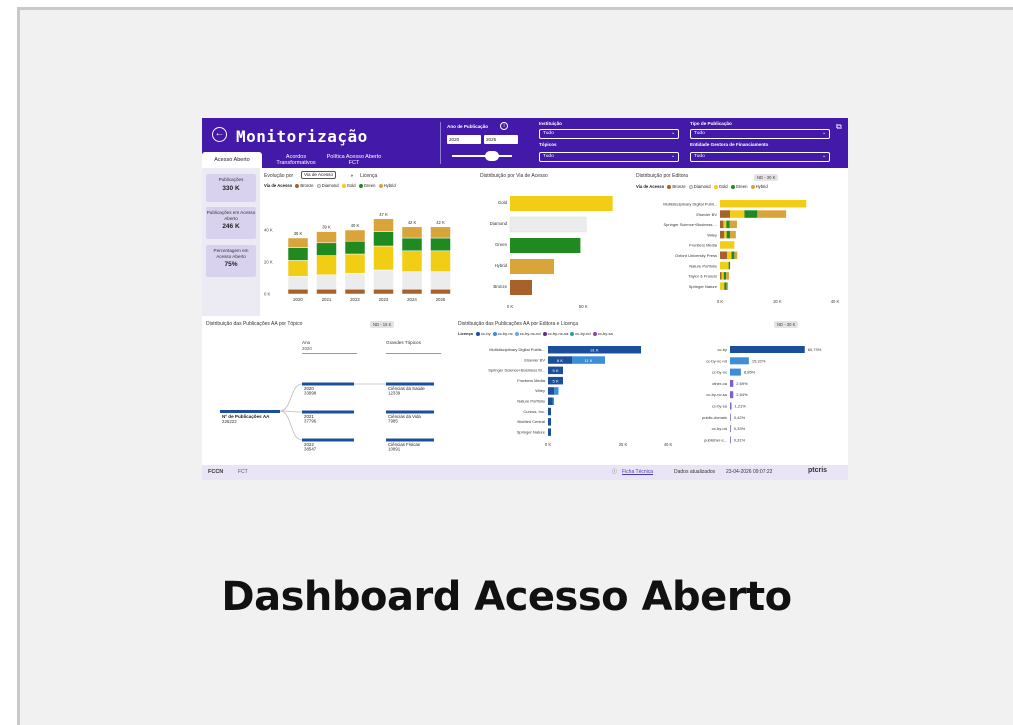  Describe the element at coordinates (711, 123) in the screenshot. I see `tipo-publicacao-label: Tipo de Publicação` at that location.